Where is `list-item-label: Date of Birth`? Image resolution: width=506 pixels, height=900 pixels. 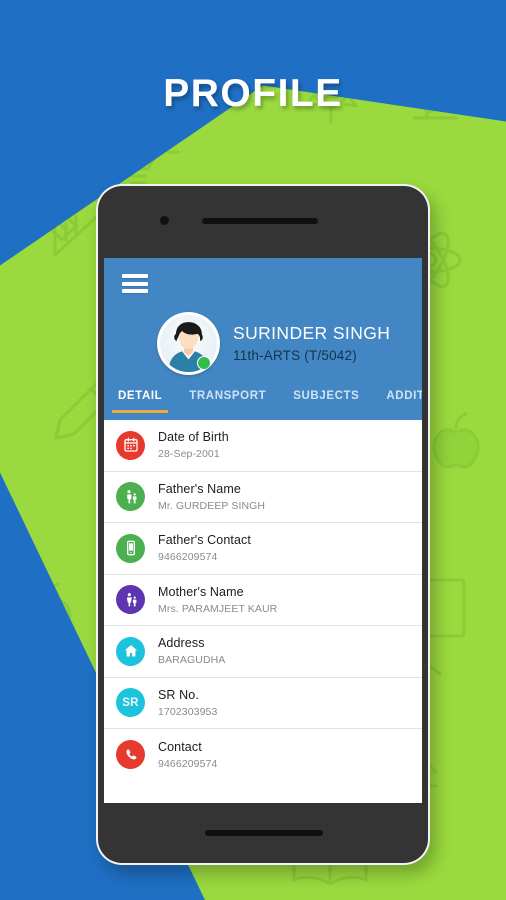 list-item-label: Date of Birth is located at coordinates (193, 437).